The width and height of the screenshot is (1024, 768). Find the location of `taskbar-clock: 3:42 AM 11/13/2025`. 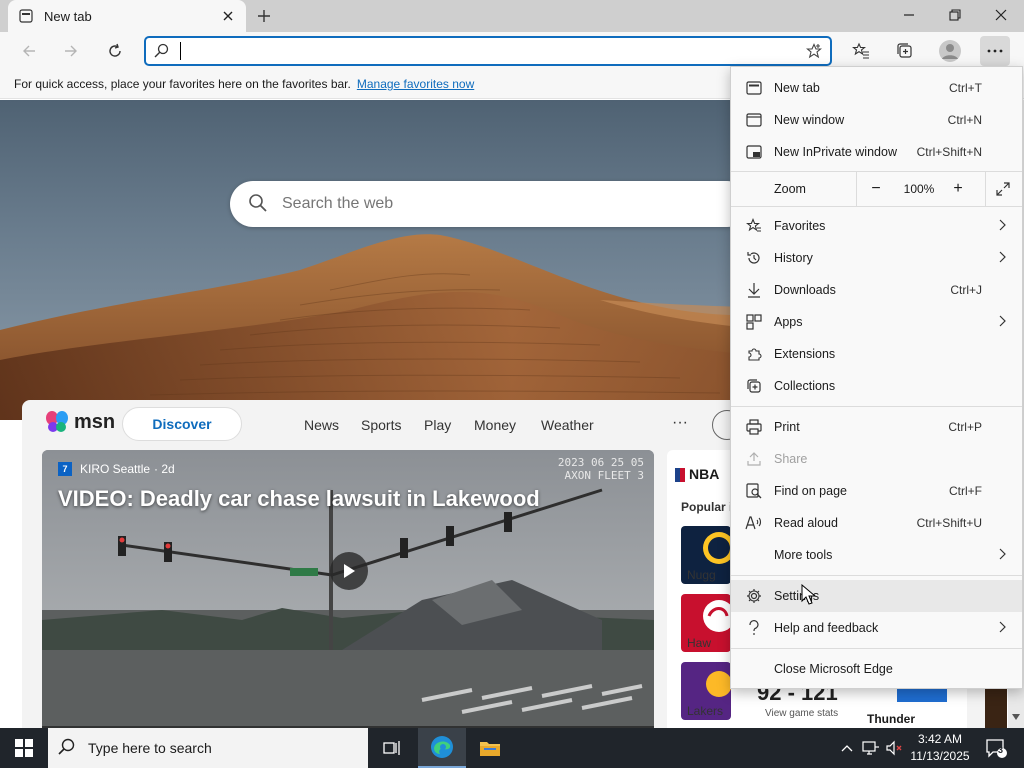

taskbar-clock: 3:42 AM 11/13/2025 is located at coordinates (940, 748).